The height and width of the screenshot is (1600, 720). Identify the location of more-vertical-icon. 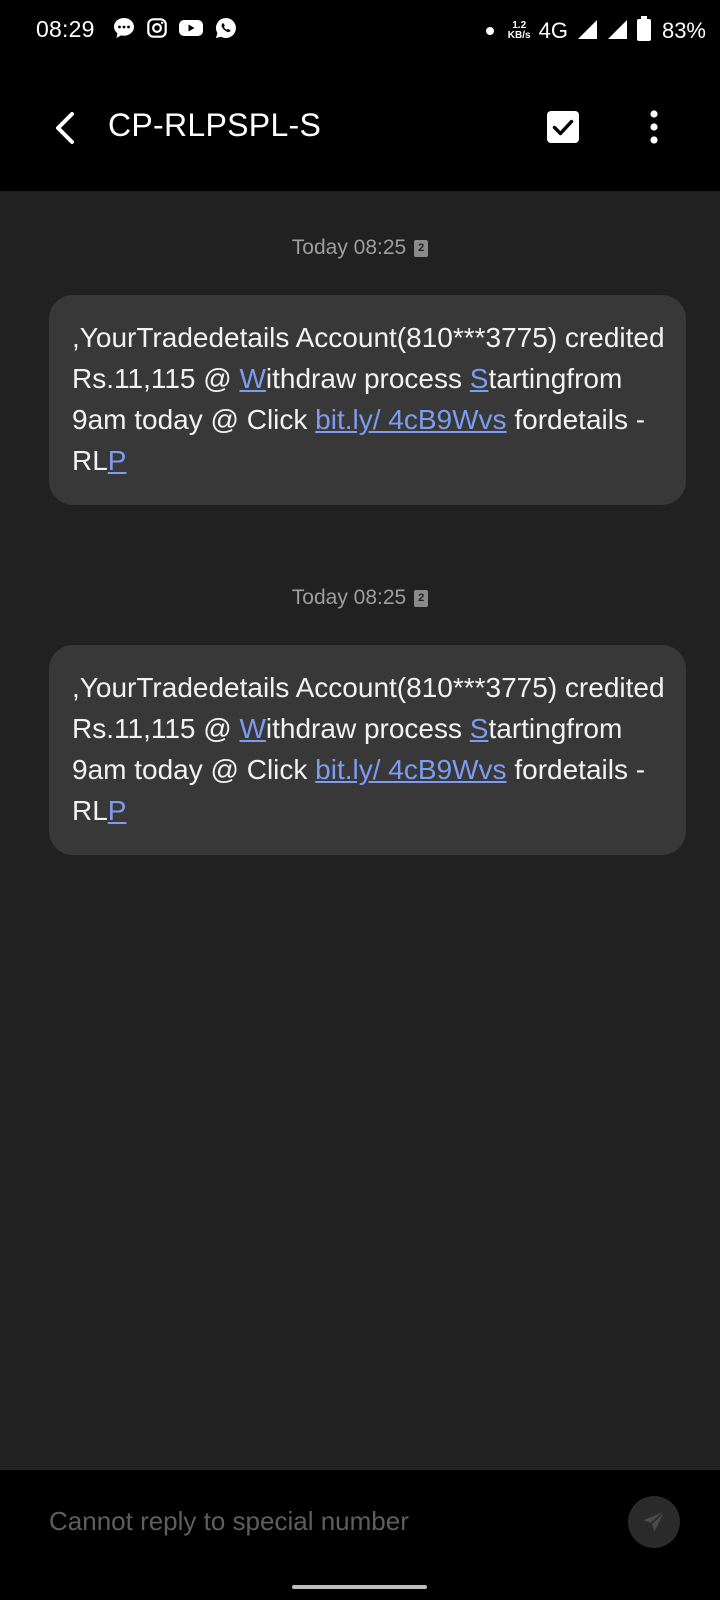
(654, 127).